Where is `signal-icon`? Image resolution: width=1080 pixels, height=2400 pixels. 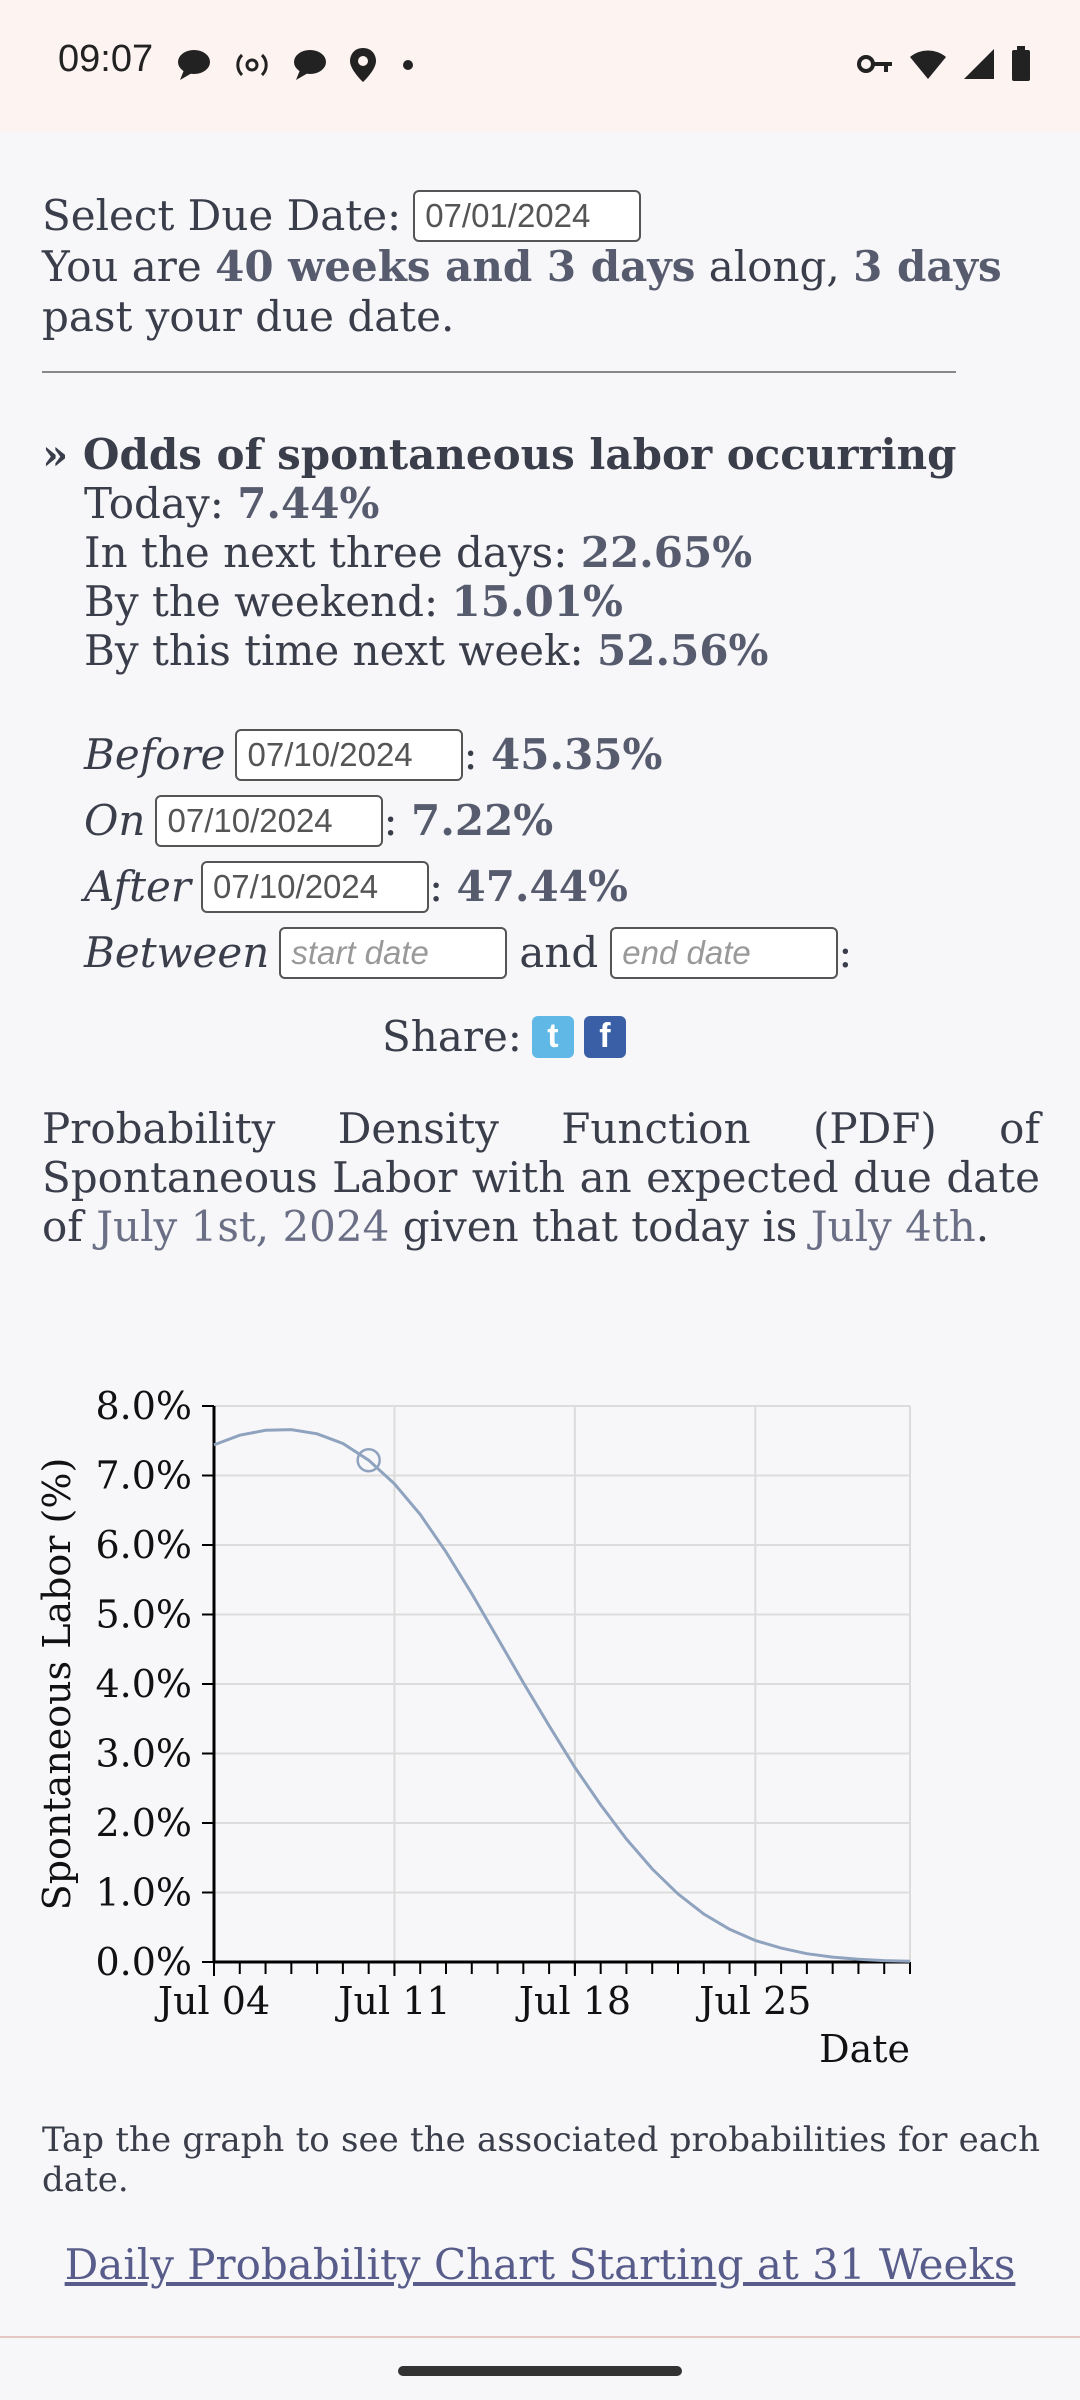
signal-icon is located at coordinates (979, 64).